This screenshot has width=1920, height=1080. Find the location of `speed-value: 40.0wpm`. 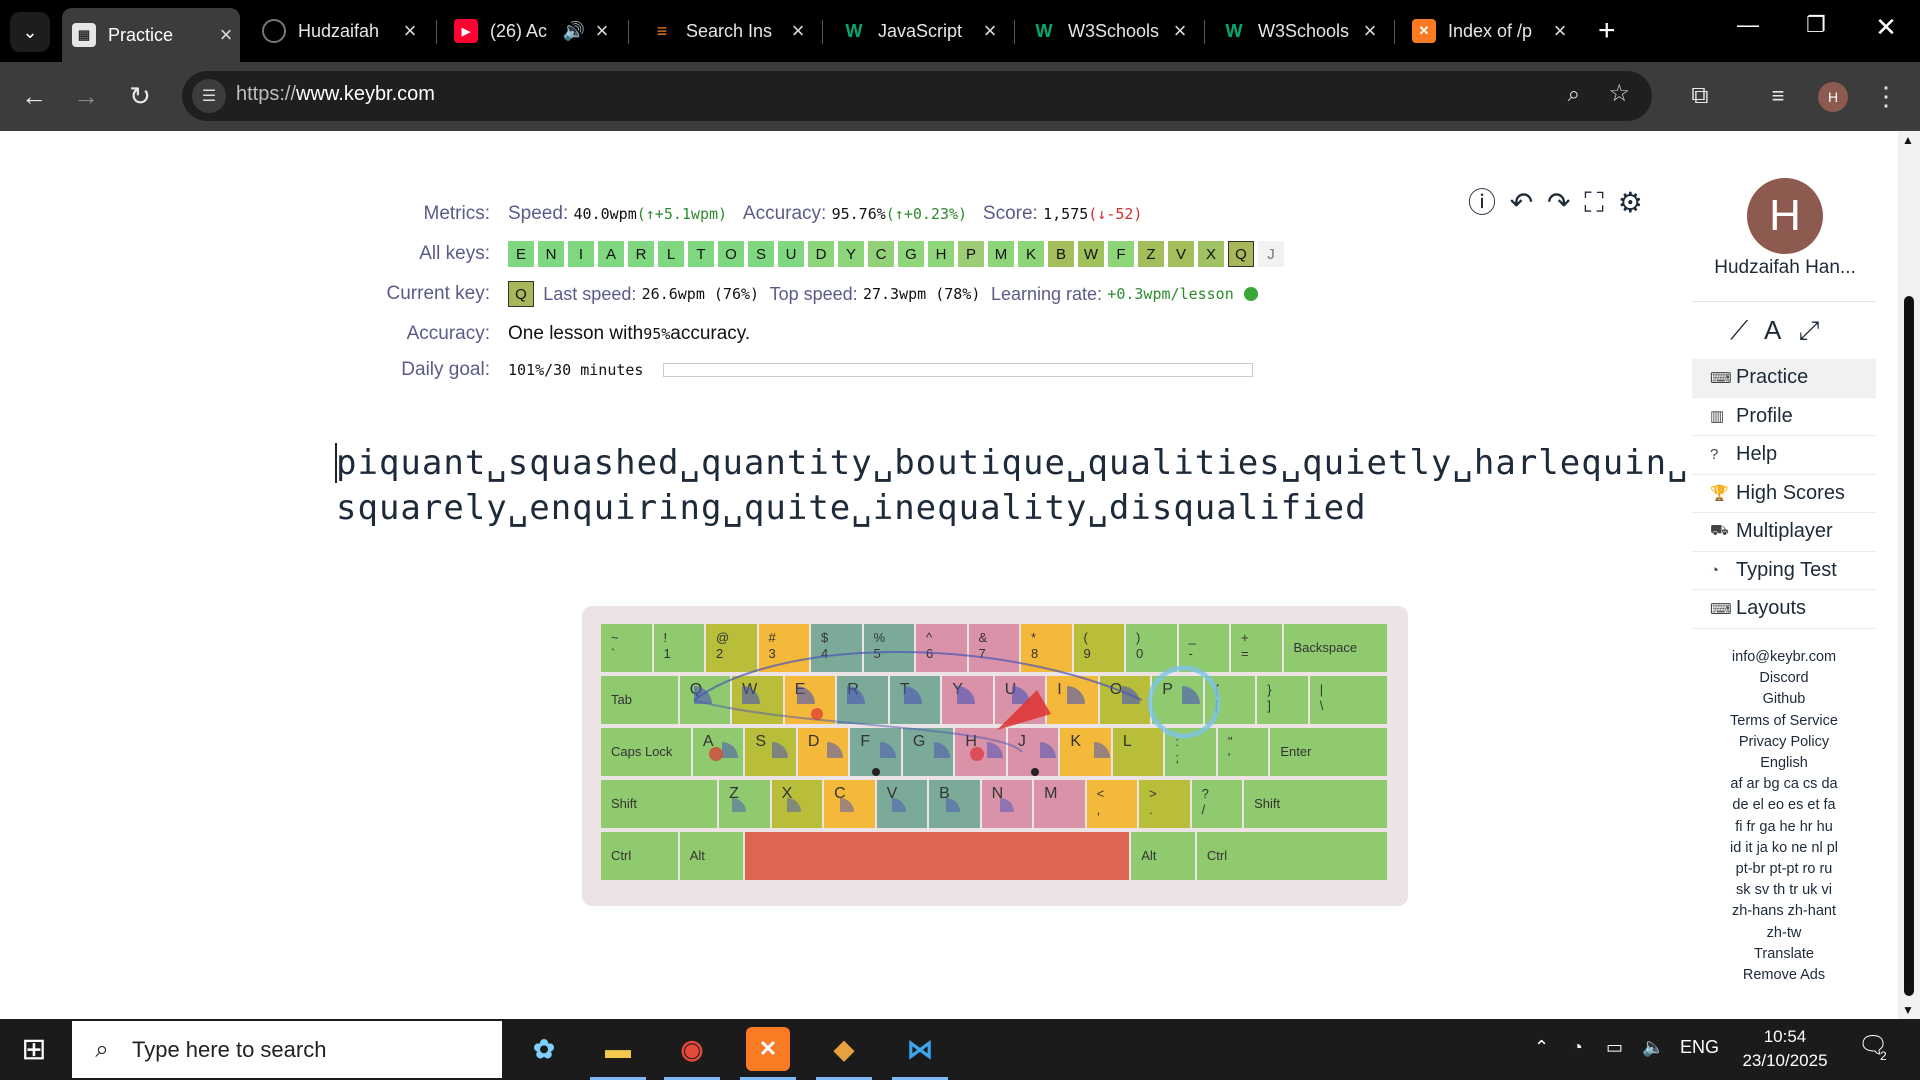

speed-value: 40.0wpm is located at coordinates (605, 214).